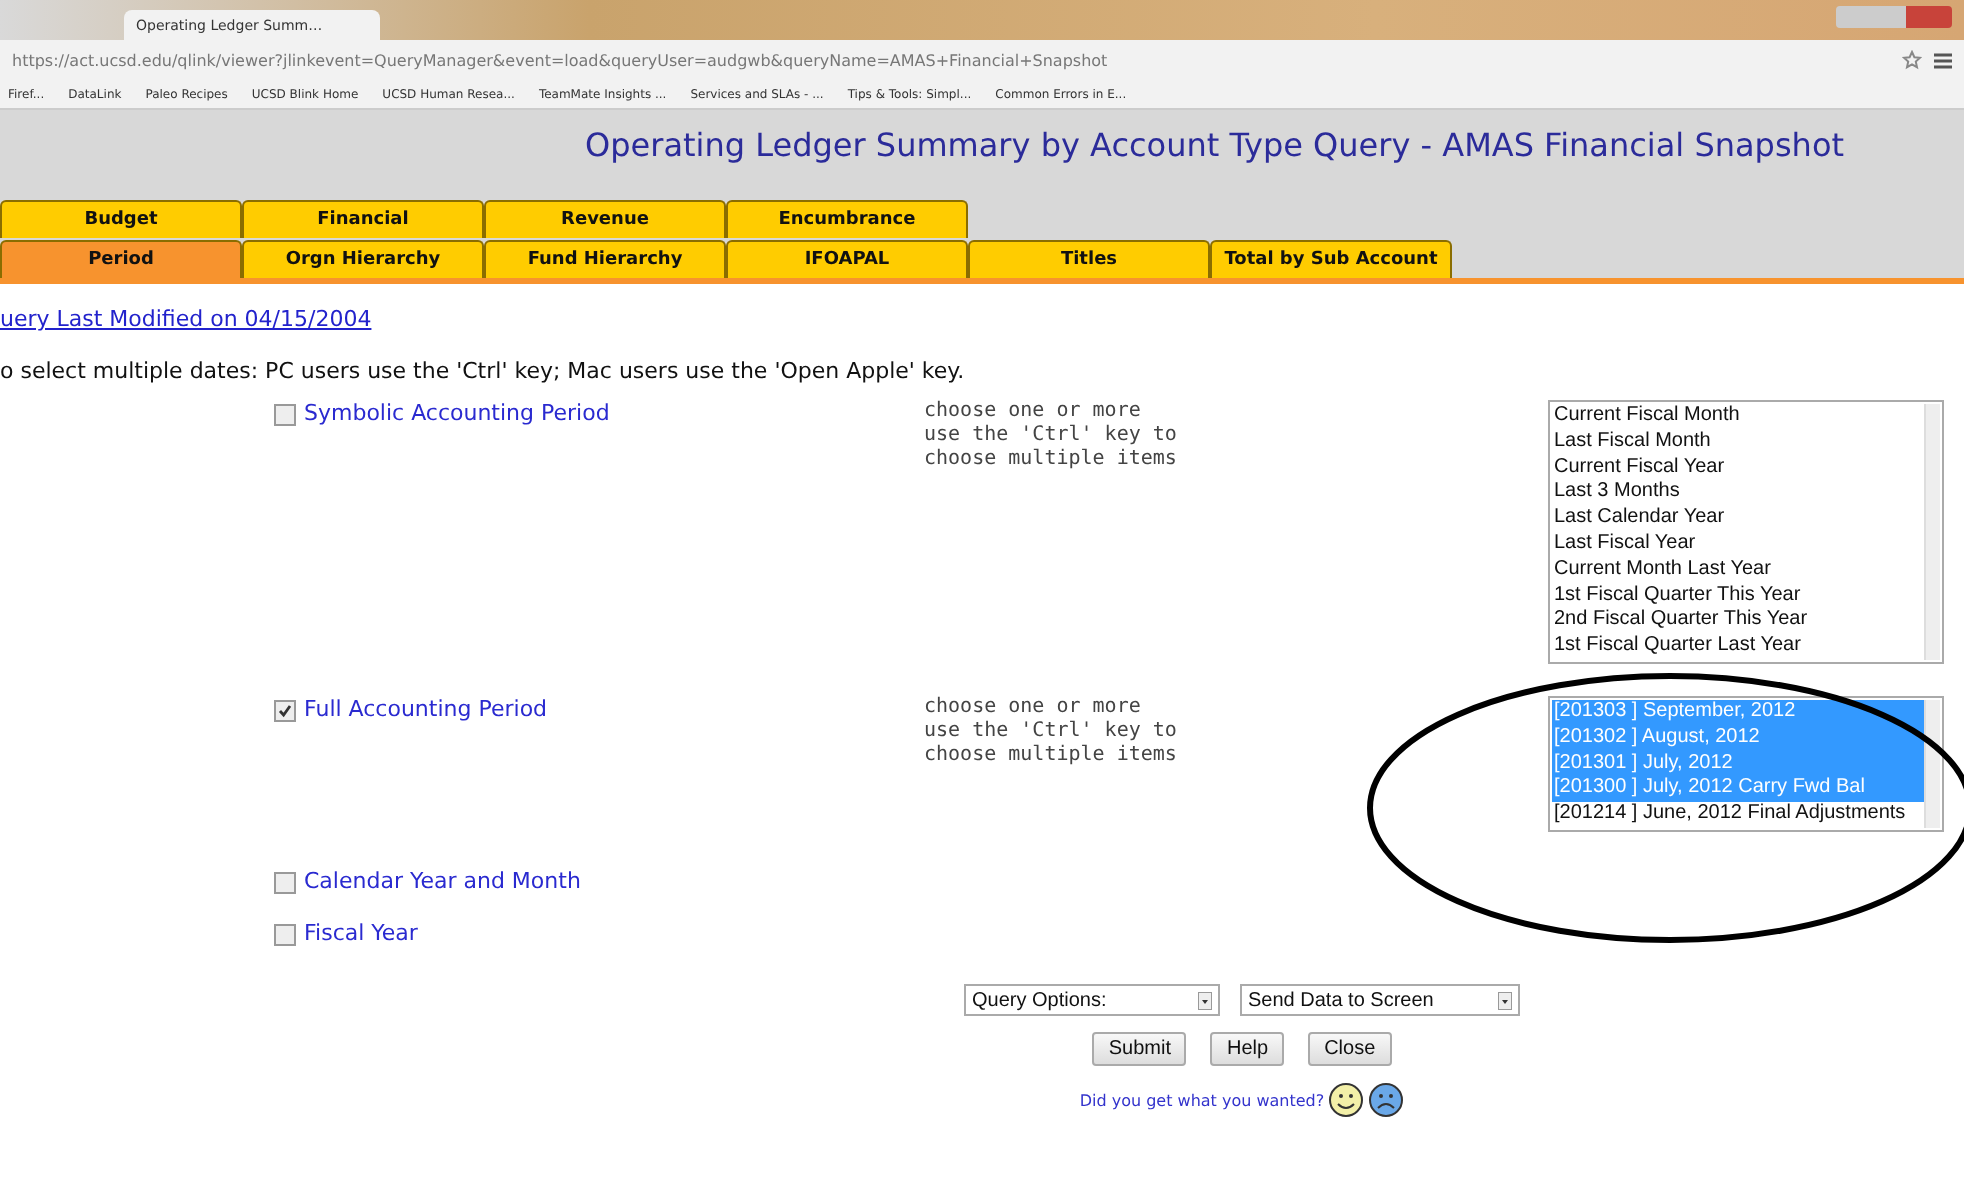 The height and width of the screenshot is (1180, 1964). Describe the element at coordinates (1380, 1000) in the screenshot. I see `dropdown: Send Data to Screen` at that location.